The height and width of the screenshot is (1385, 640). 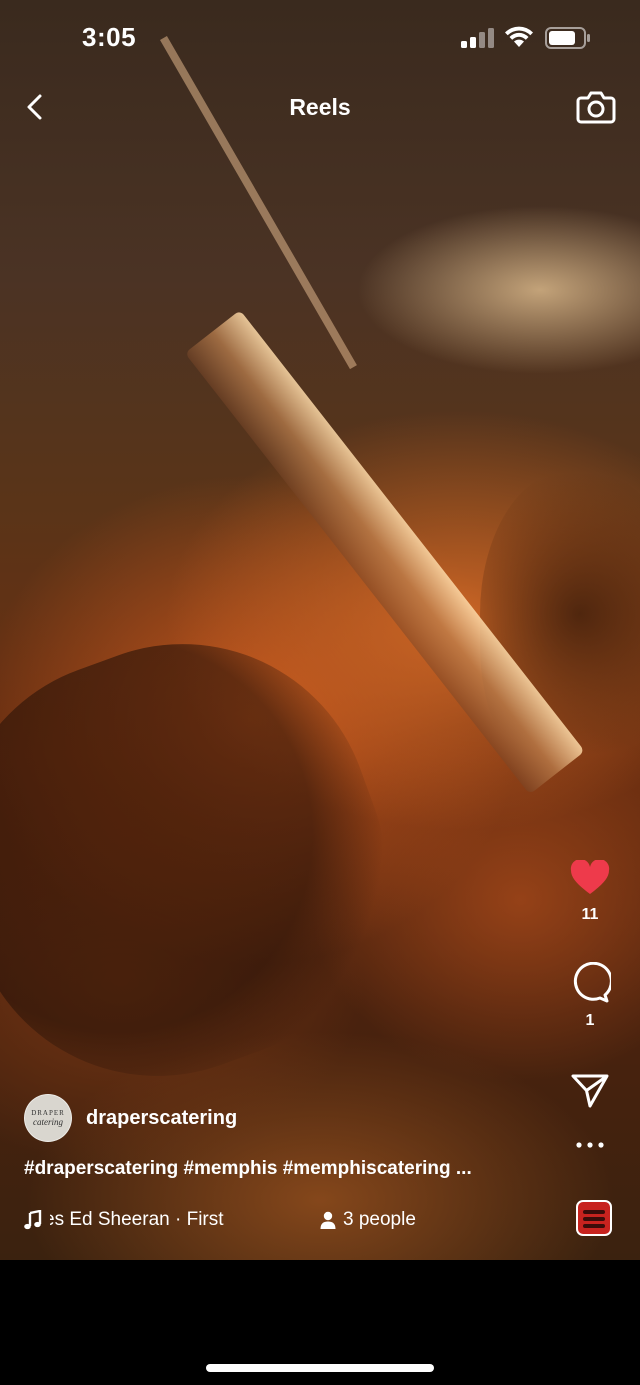 What do you see at coordinates (594, 1218) in the screenshot?
I see `audio-thumbnail` at bounding box center [594, 1218].